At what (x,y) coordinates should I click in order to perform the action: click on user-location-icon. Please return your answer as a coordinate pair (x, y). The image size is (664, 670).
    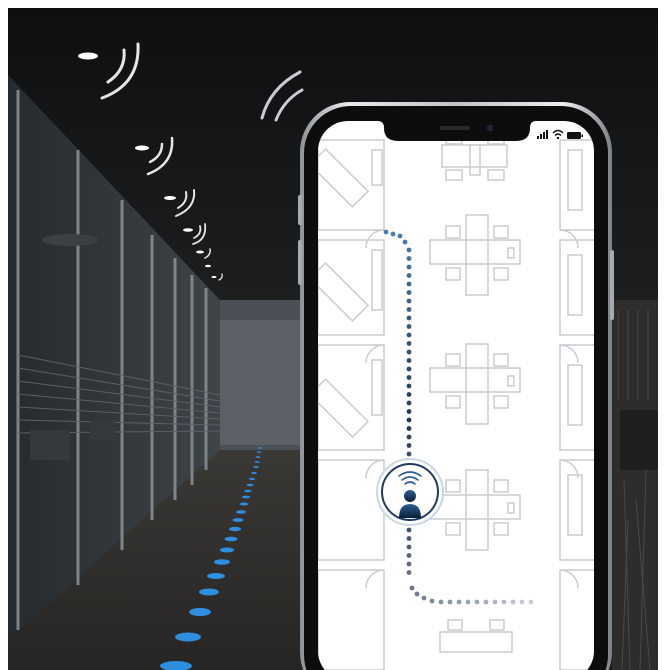
    Looking at the image, I should click on (410, 492).